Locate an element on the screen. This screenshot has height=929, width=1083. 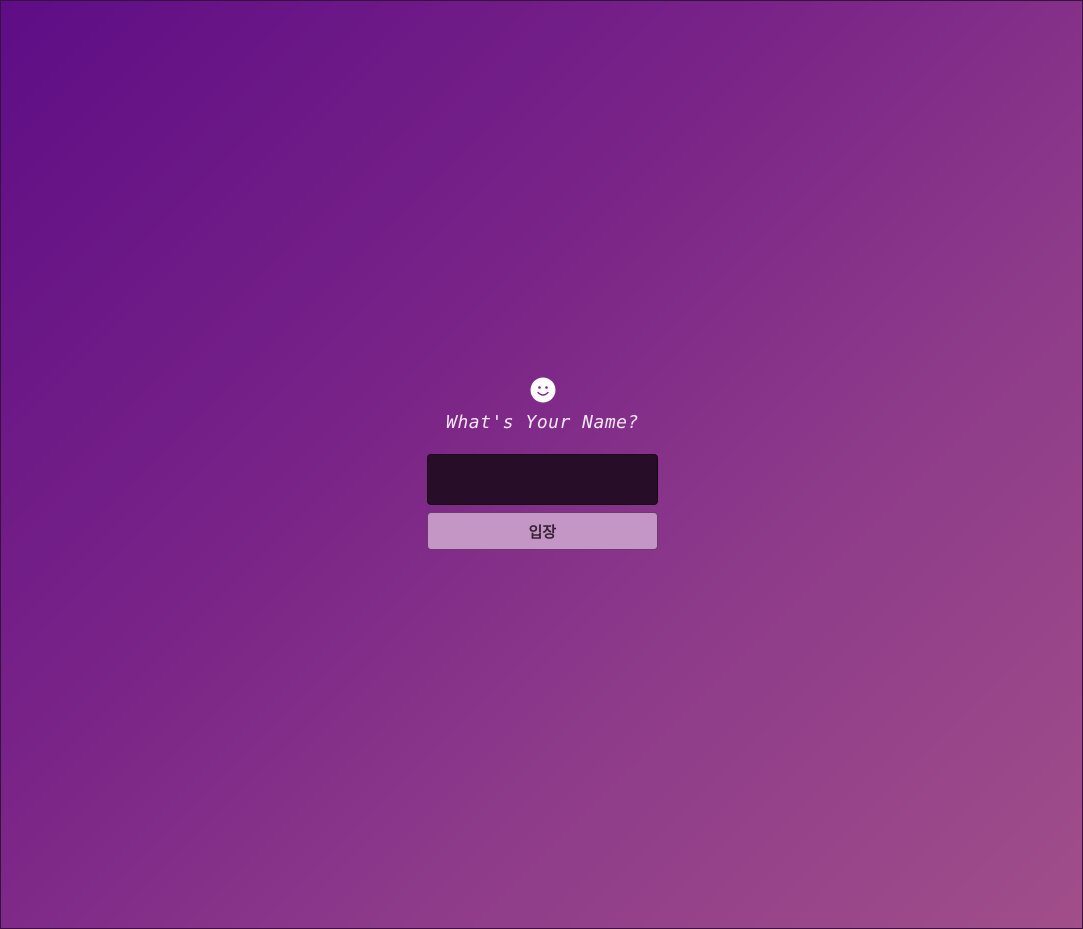
enter-button: 입장 is located at coordinates (542, 531).